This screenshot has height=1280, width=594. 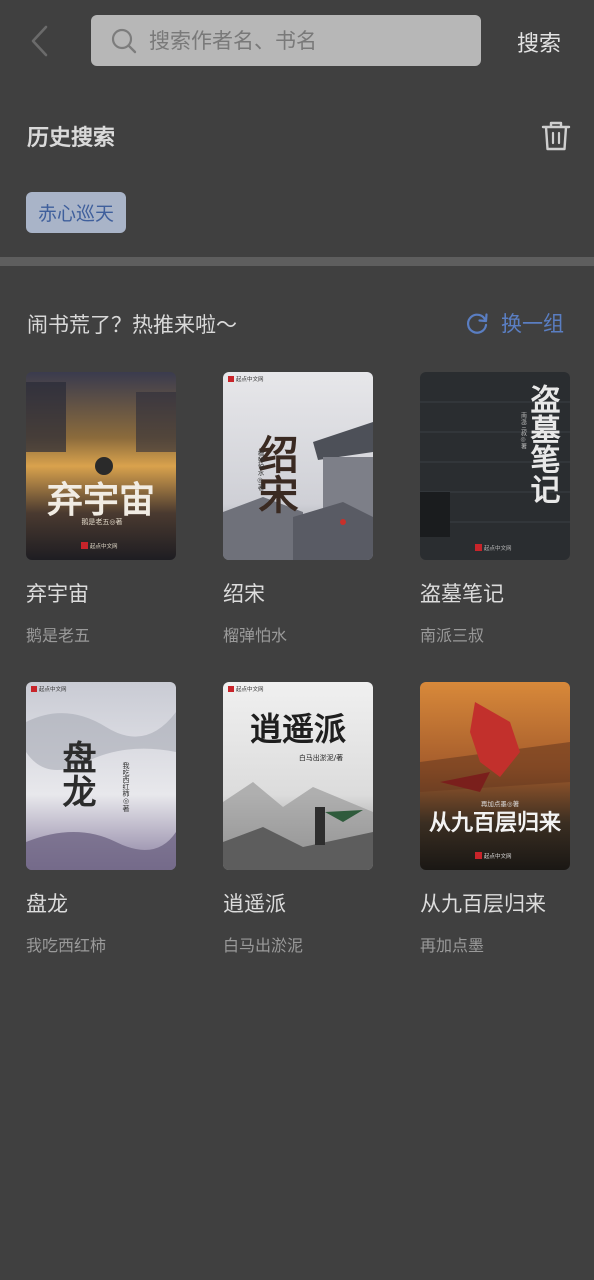 I want to click on search-input, so click(x=304, y=40).